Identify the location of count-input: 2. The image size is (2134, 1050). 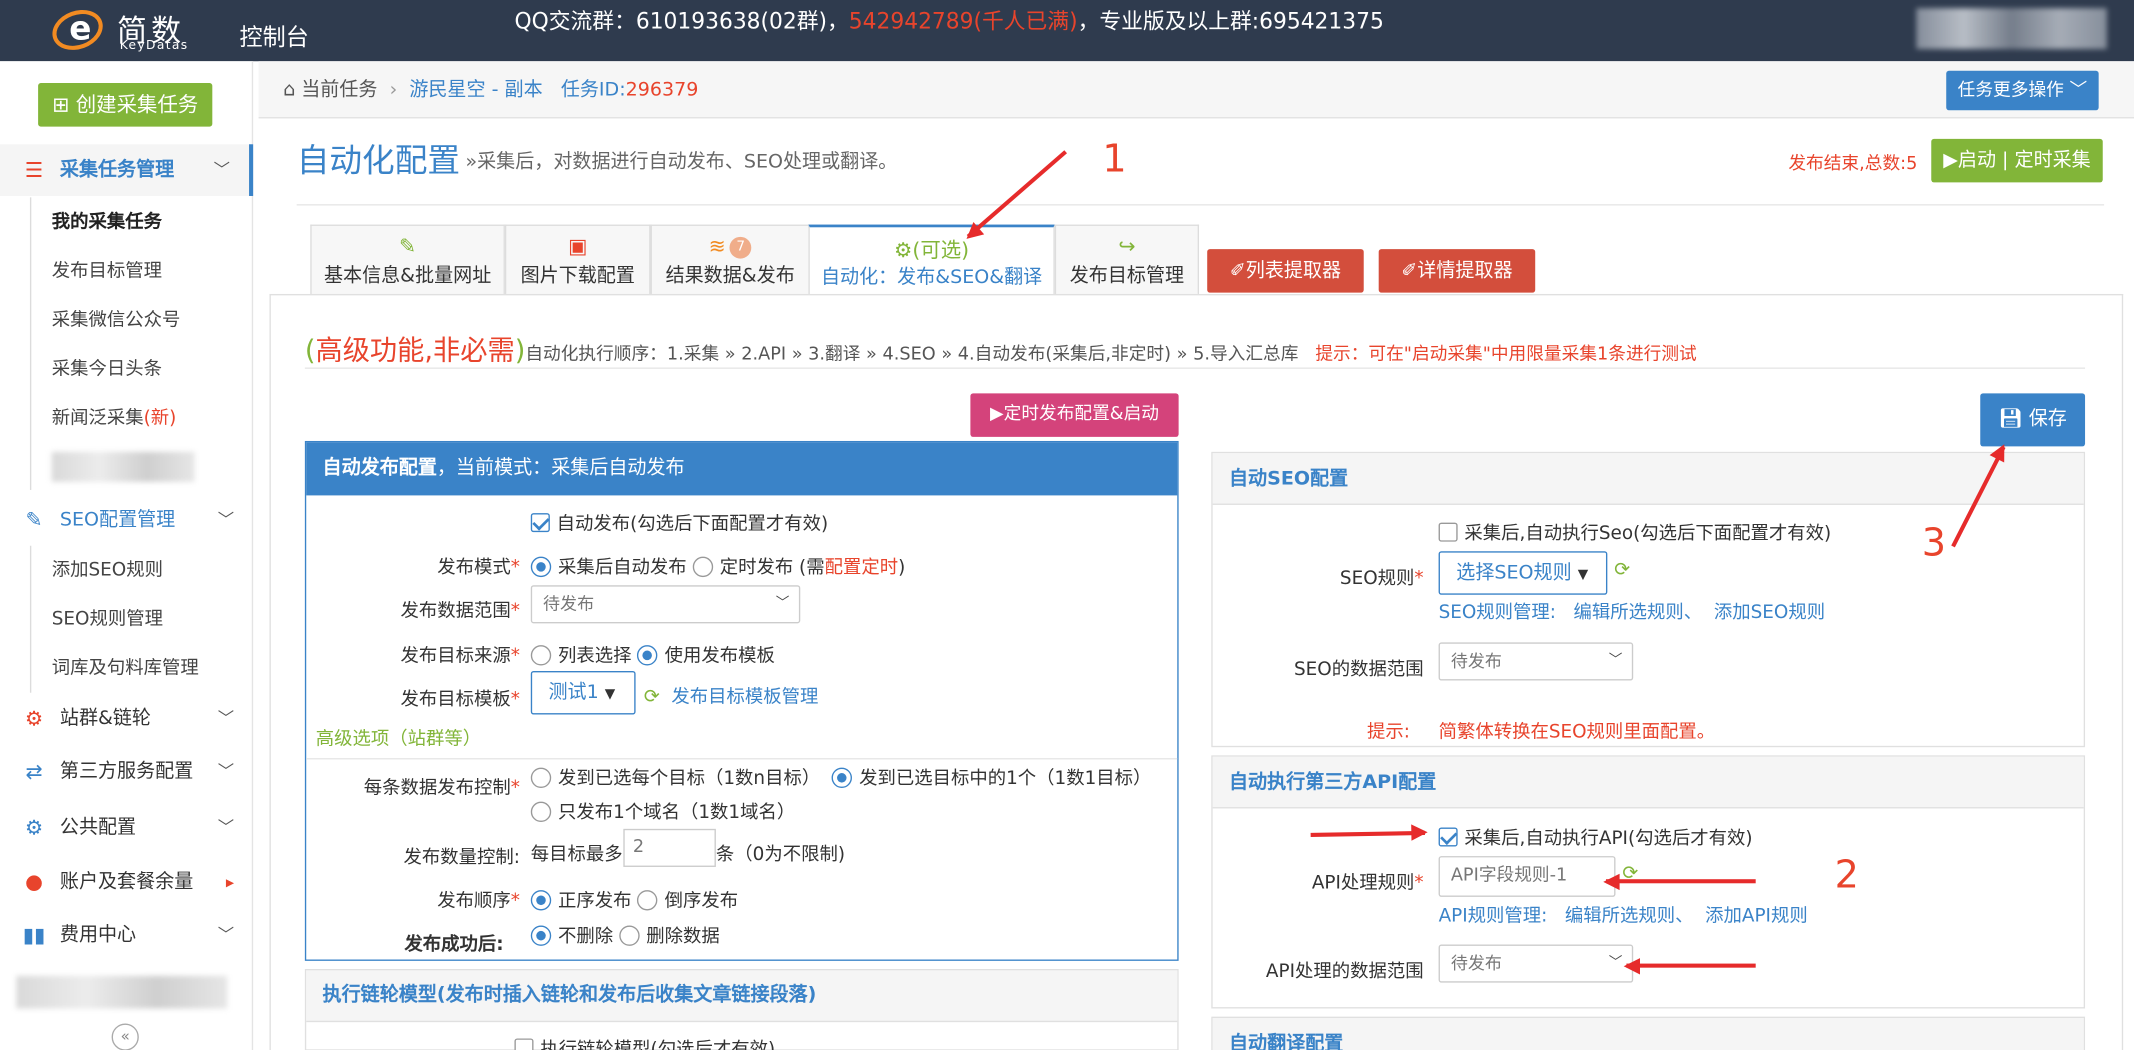
(669, 847).